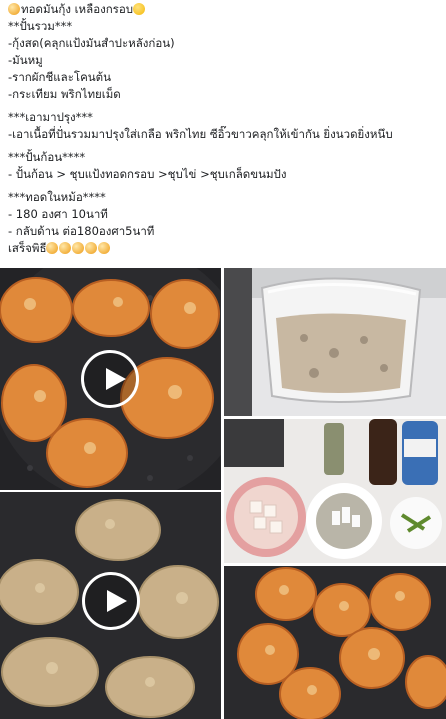  What do you see at coordinates (139, 9) in the screenshot?
I see `smile-emoji-icon` at bounding box center [139, 9].